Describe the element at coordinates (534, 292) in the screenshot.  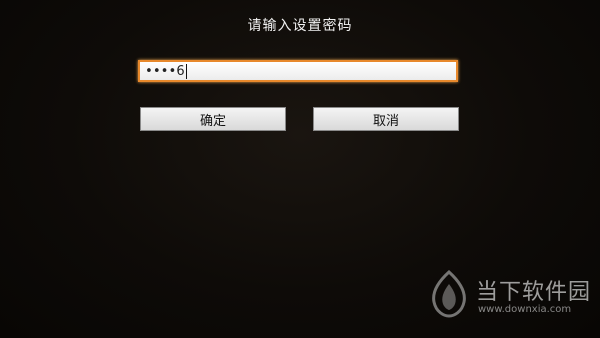
I see `watermark-brand: 当下软件园` at that location.